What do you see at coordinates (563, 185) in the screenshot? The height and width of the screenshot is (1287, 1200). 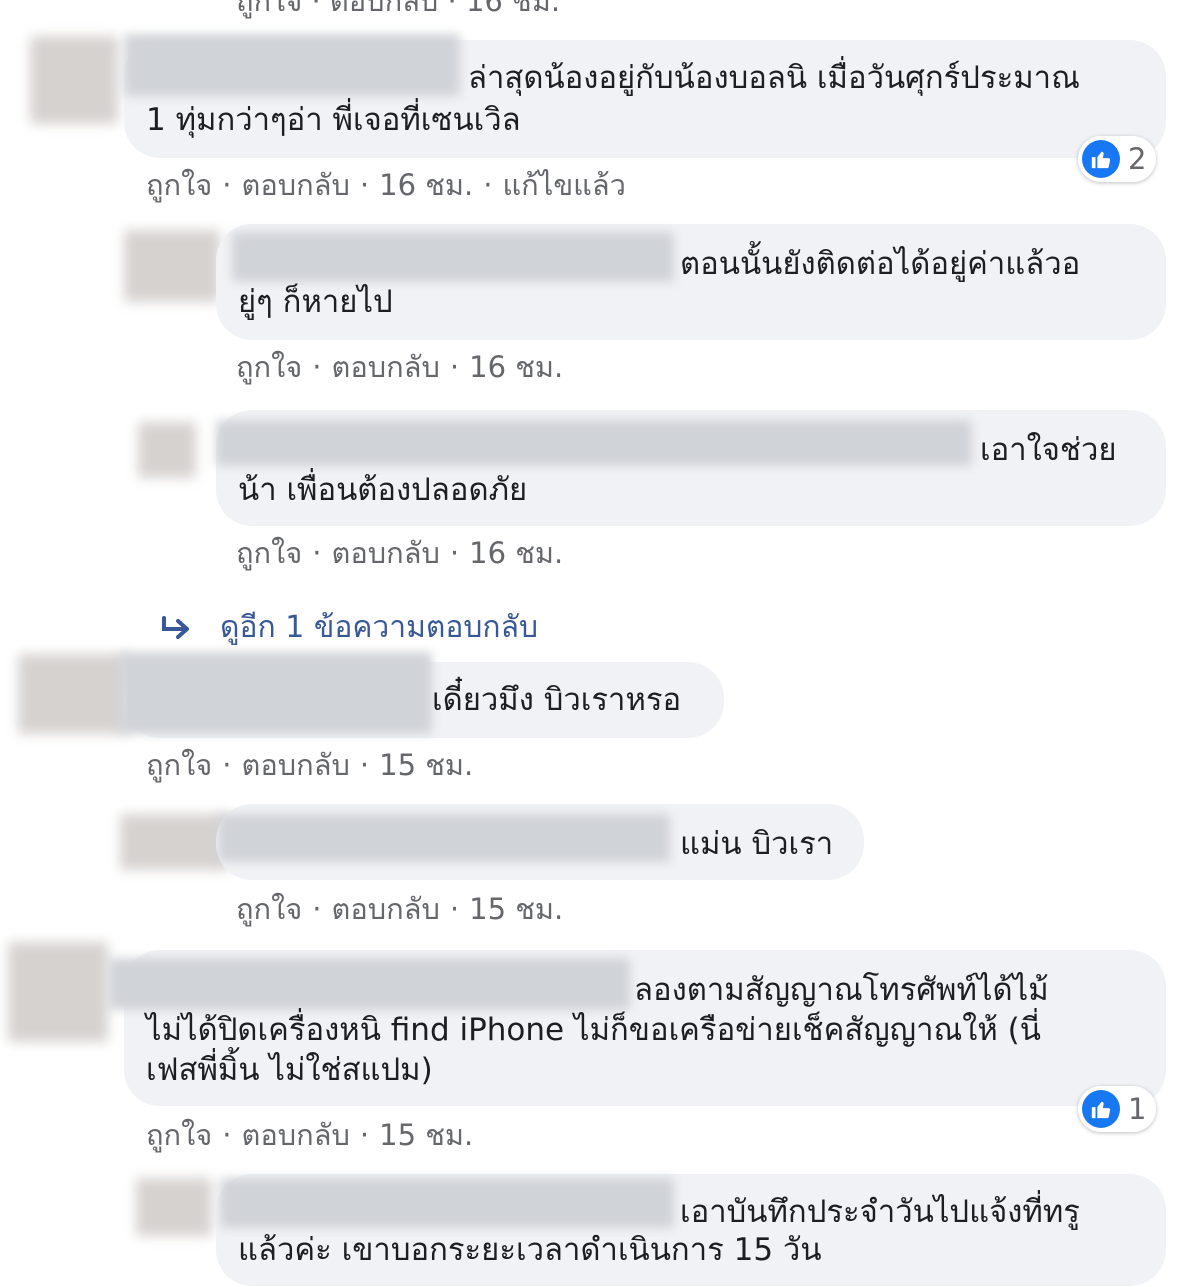 I see `edited-label: แก้ไขแล้ว` at bounding box center [563, 185].